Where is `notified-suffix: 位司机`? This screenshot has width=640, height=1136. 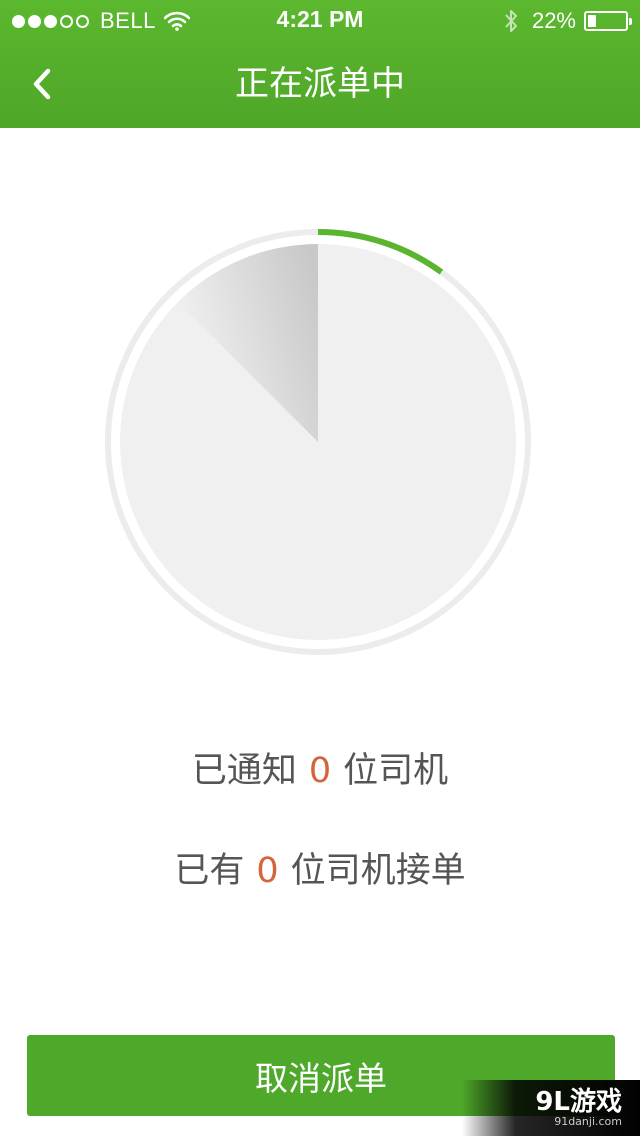 notified-suffix: 位司机 is located at coordinates (396, 771).